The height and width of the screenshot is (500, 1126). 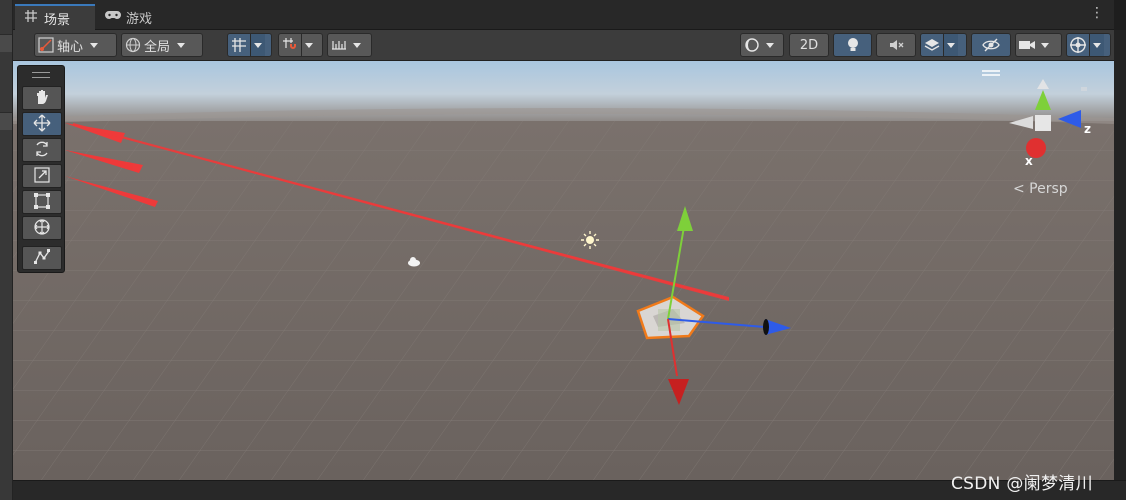 I want to click on scale-icon, so click(x=42, y=176).